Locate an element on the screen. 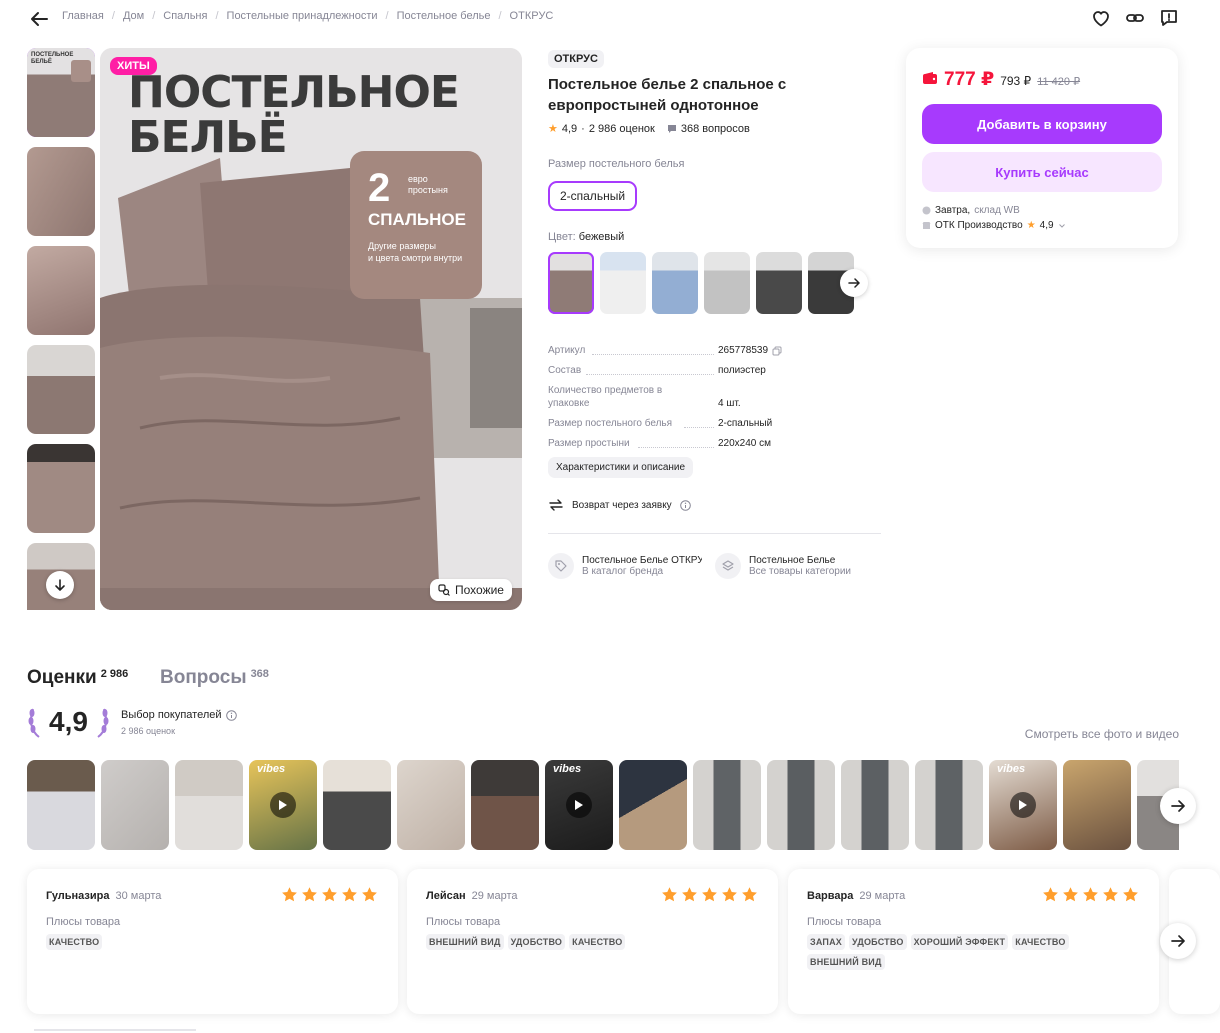 The image size is (1220, 1033). spec-row: Размер простыни 220x240 см is located at coordinates (673, 440).